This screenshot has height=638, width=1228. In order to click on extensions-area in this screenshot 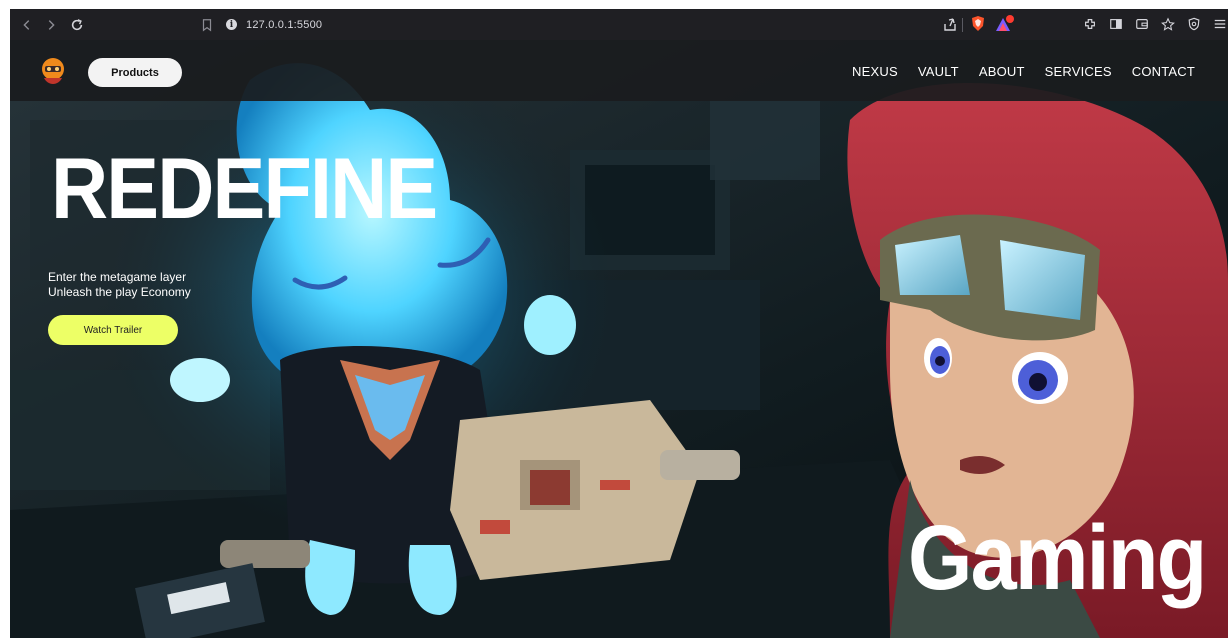, I will do `click(1155, 24)`.